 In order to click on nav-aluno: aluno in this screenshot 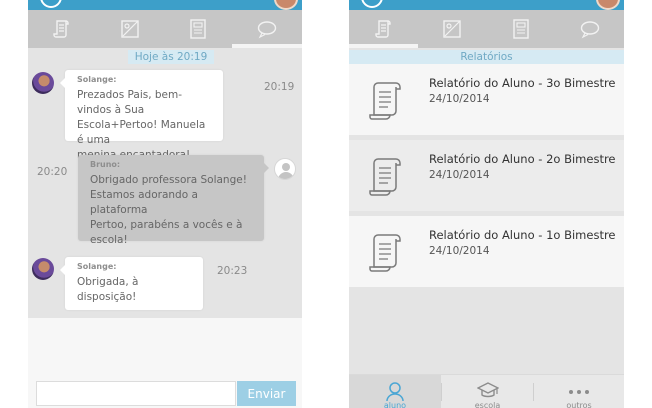, I will do `click(395, 391)`.